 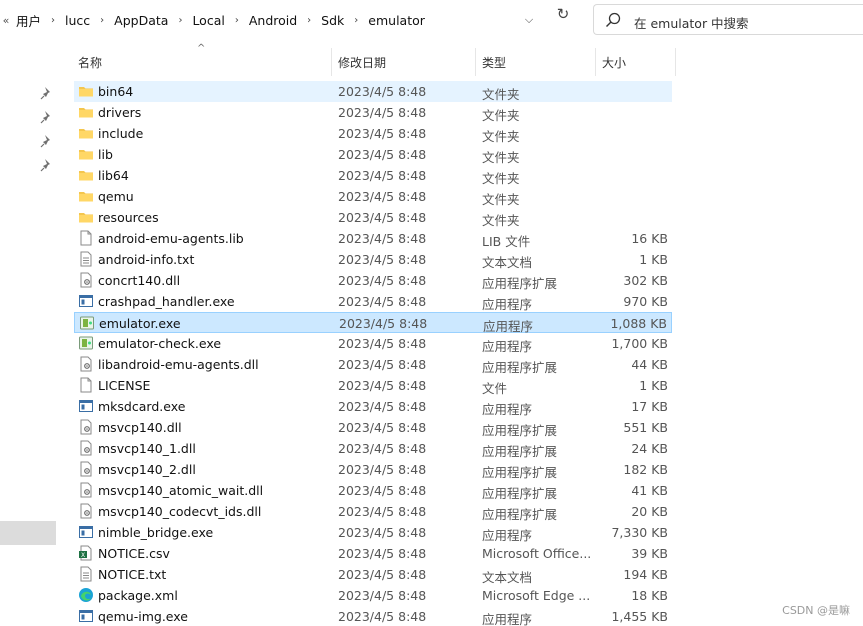 I want to click on file-row: android-info.txt 2023/4/5 8:48 文本文档 1 KB, so click(x=373, y=259).